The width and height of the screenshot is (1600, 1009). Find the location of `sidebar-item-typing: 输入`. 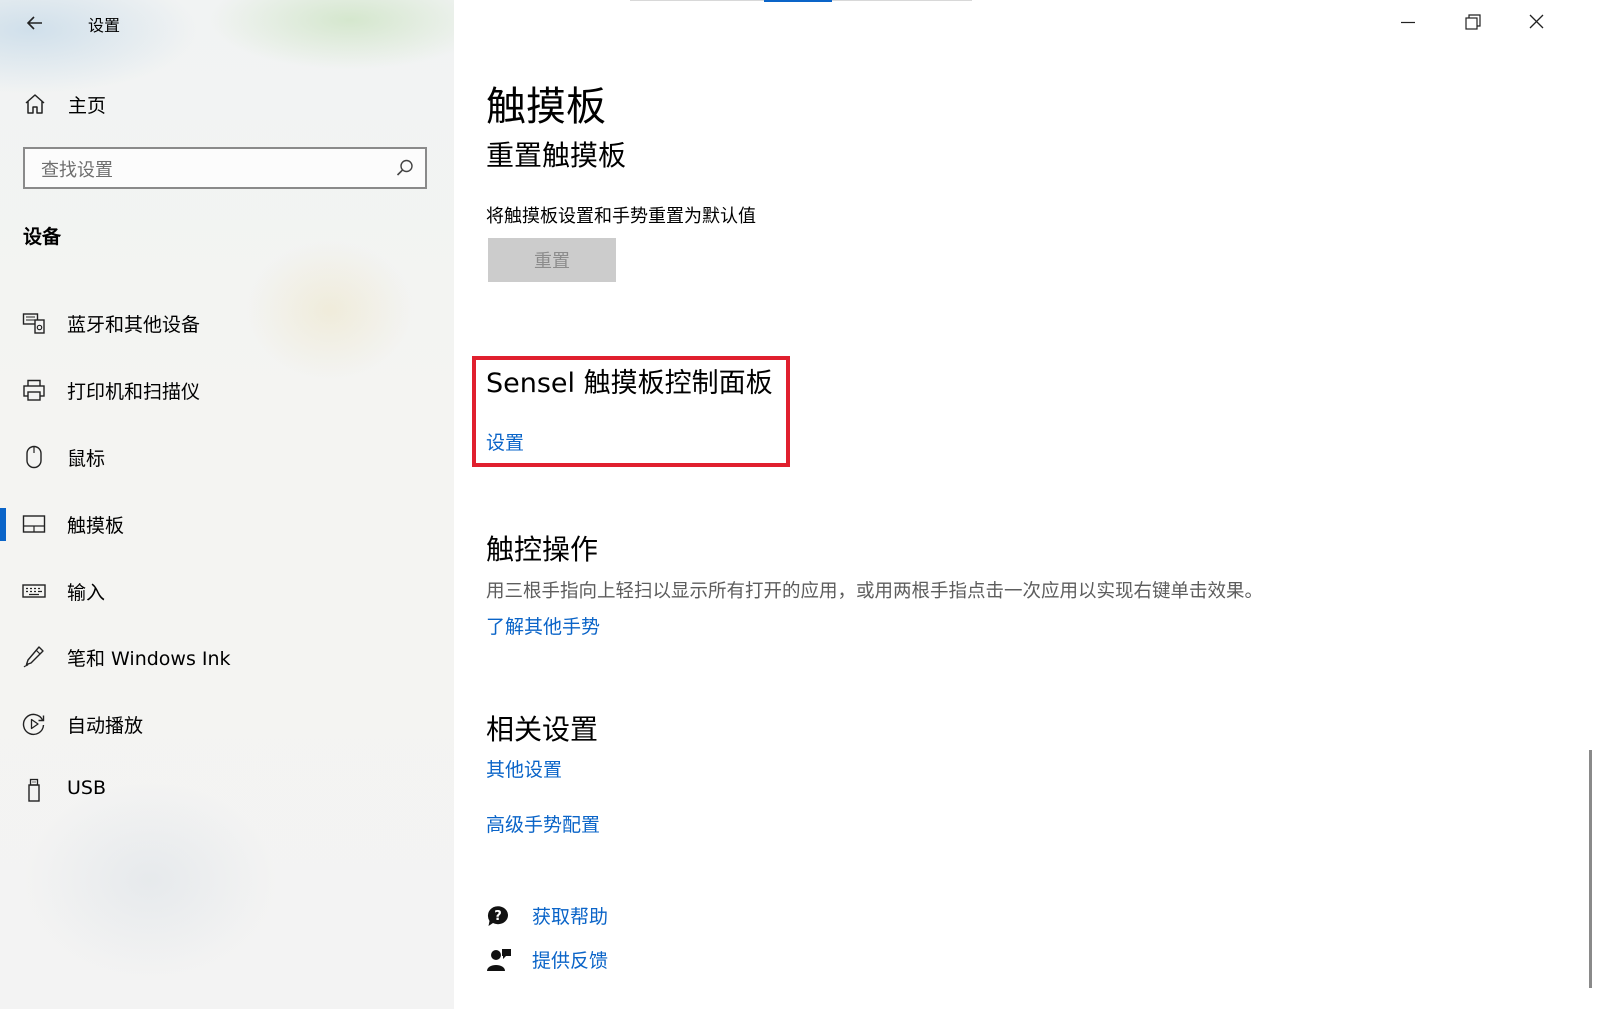

sidebar-item-typing: 输入 is located at coordinates (227, 591).